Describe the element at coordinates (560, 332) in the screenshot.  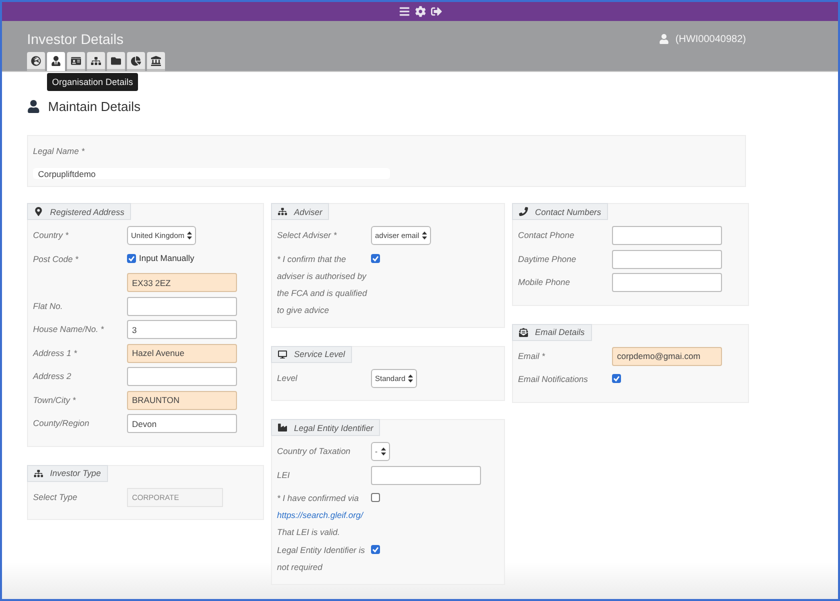
I see `section-title: Email Details` at that location.